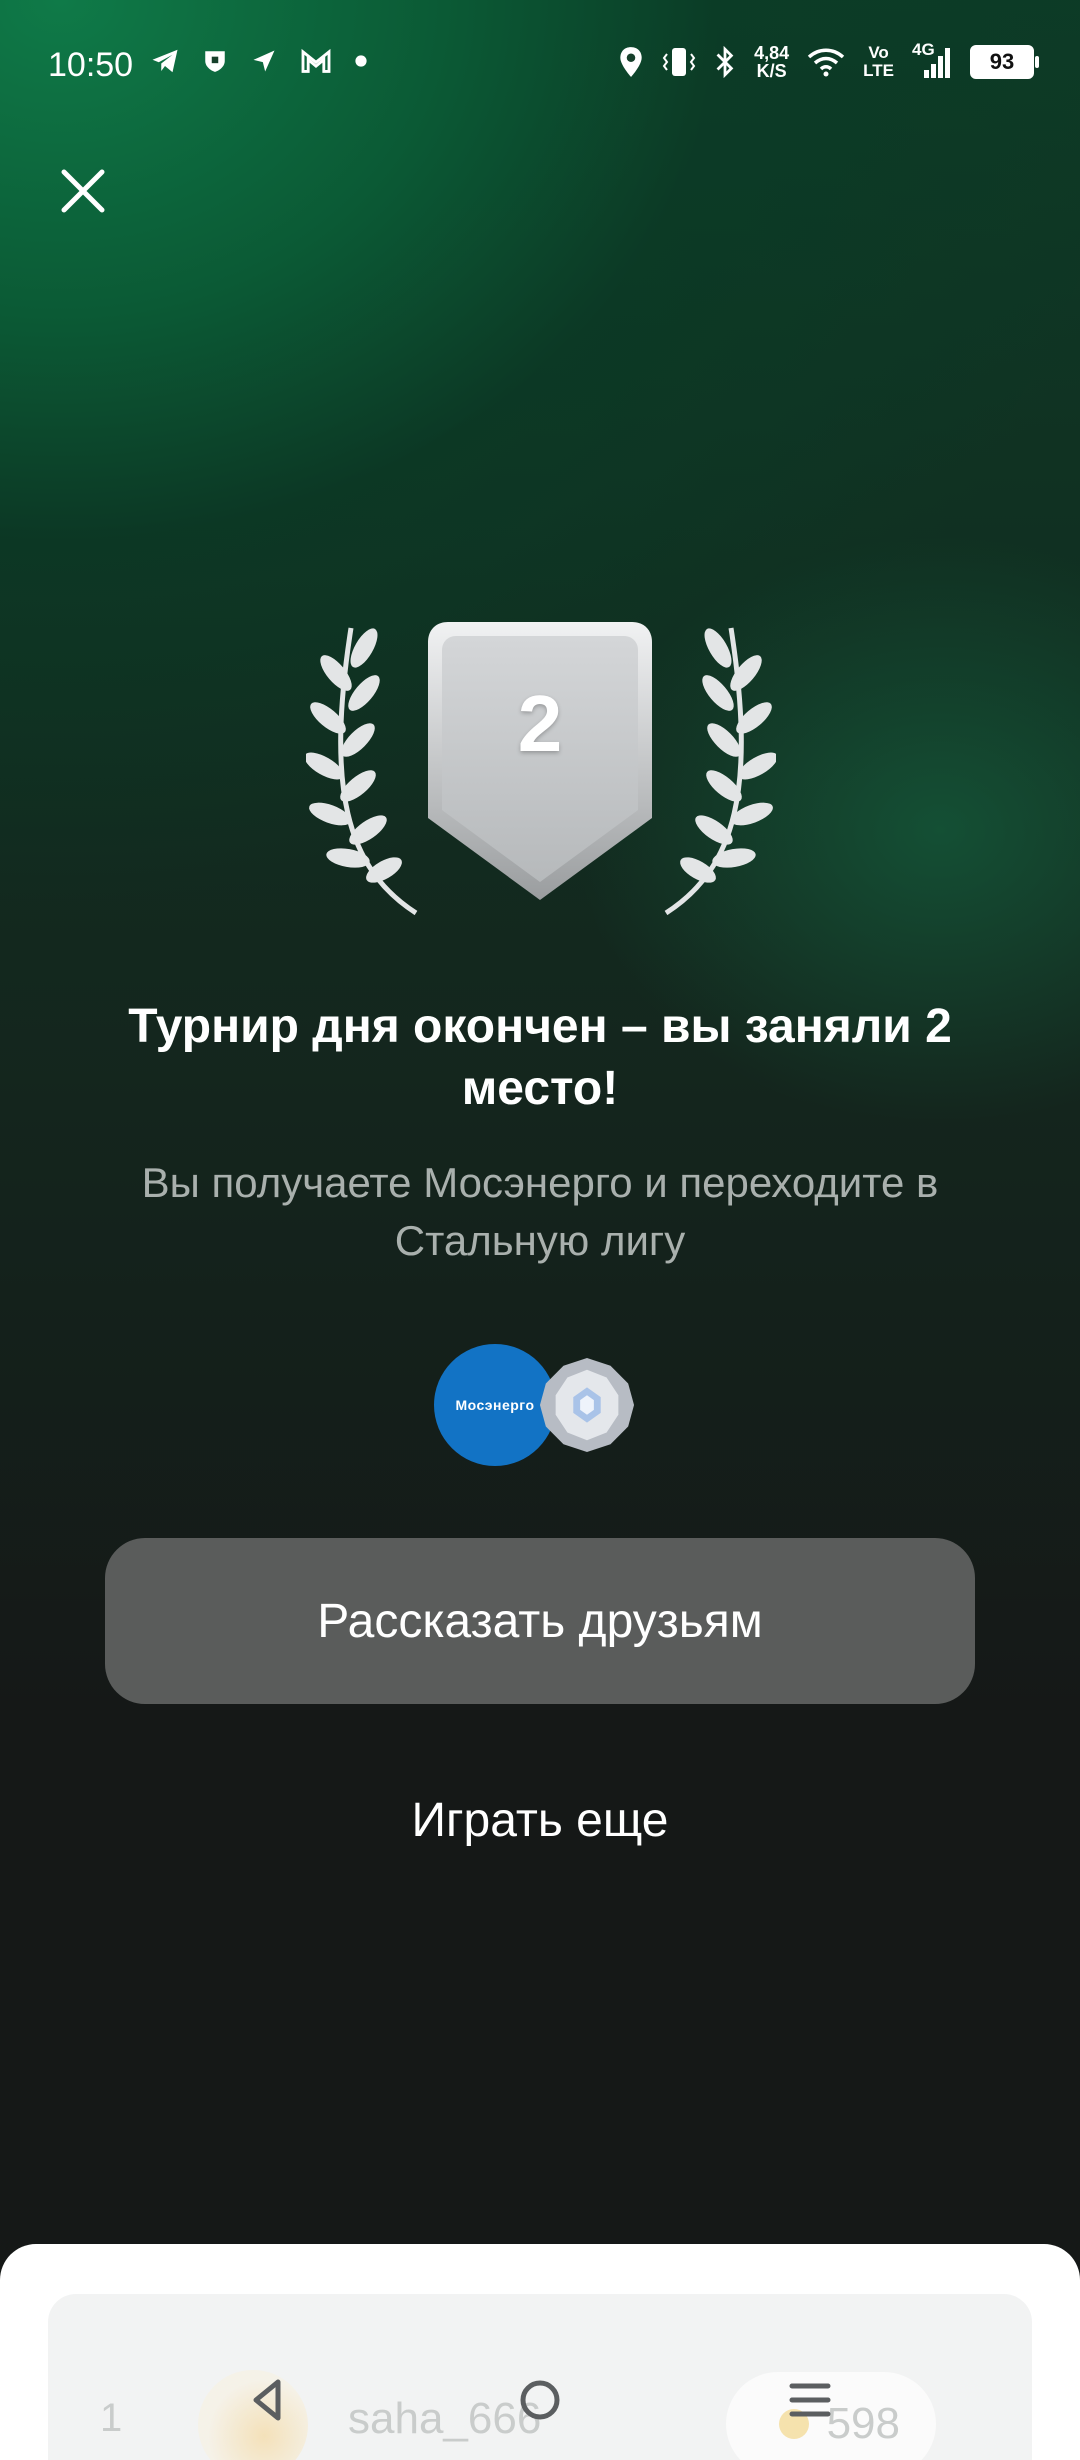 The image size is (1080, 2460). Describe the element at coordinates (540, 723) in the screenshot. I see `place-number: 2` at that location.